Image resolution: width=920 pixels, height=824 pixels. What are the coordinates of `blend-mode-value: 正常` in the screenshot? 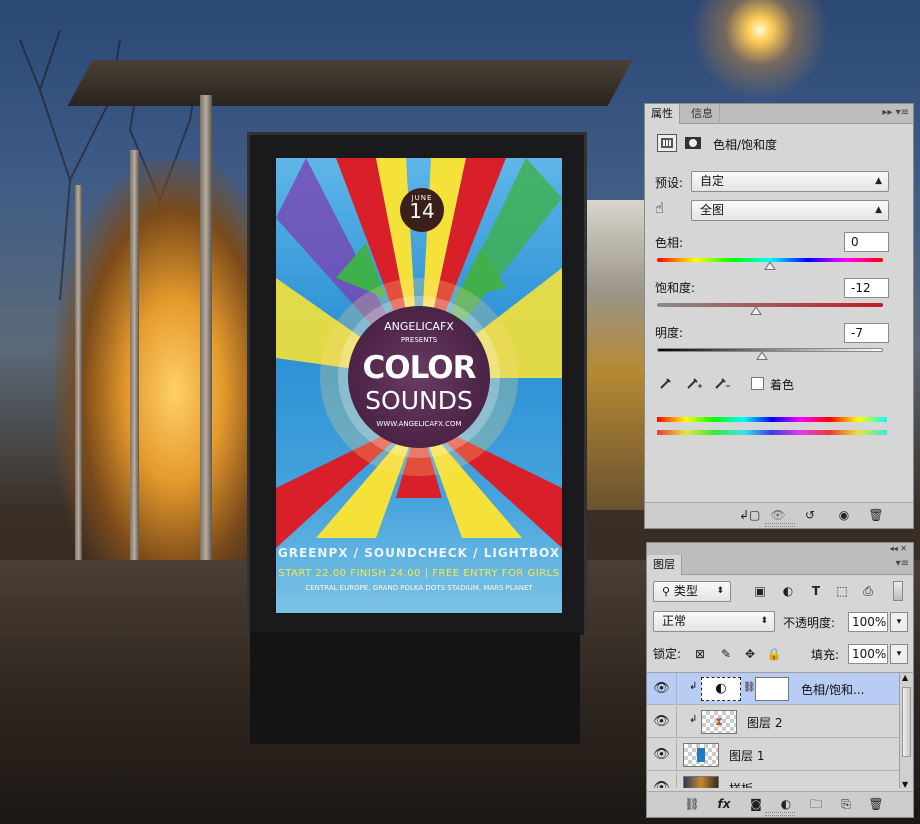 It's located at (674, 621).